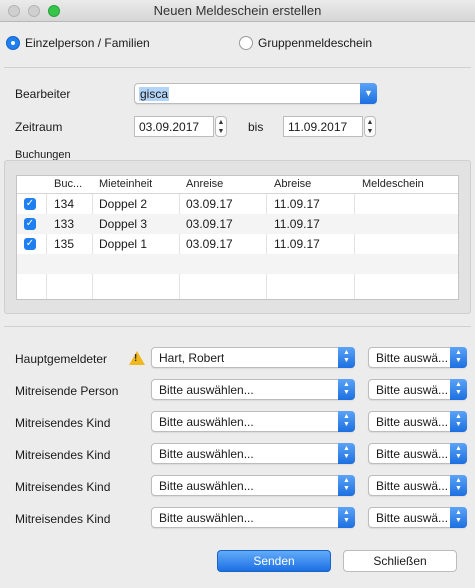 The height and width of the screenshot is (588, 475). Describe the element at coordinates (274, 561) in the screenshot. I see `send-button: Senden` at that location.